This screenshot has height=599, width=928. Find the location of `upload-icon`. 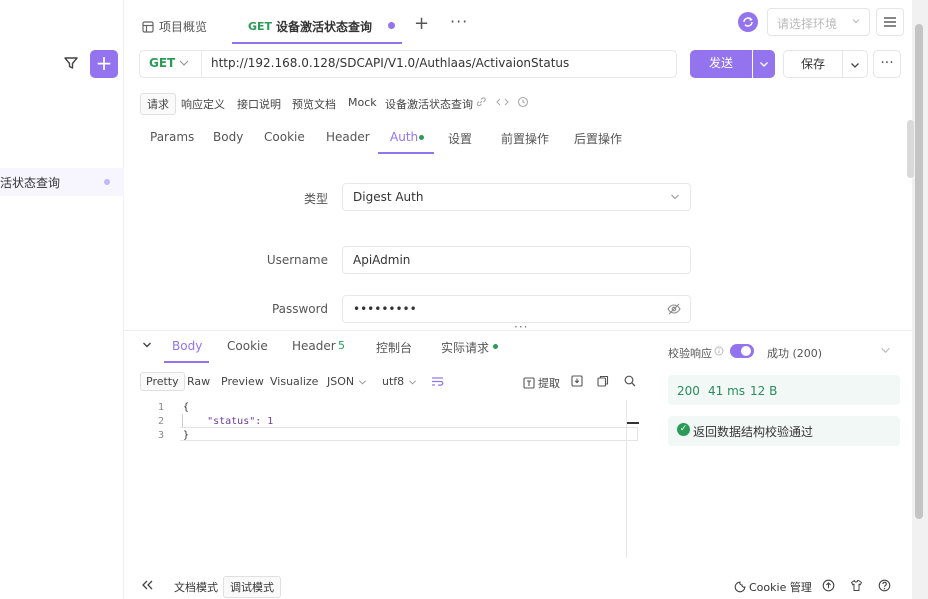

upload-icon is located at coordinates (828, 585).